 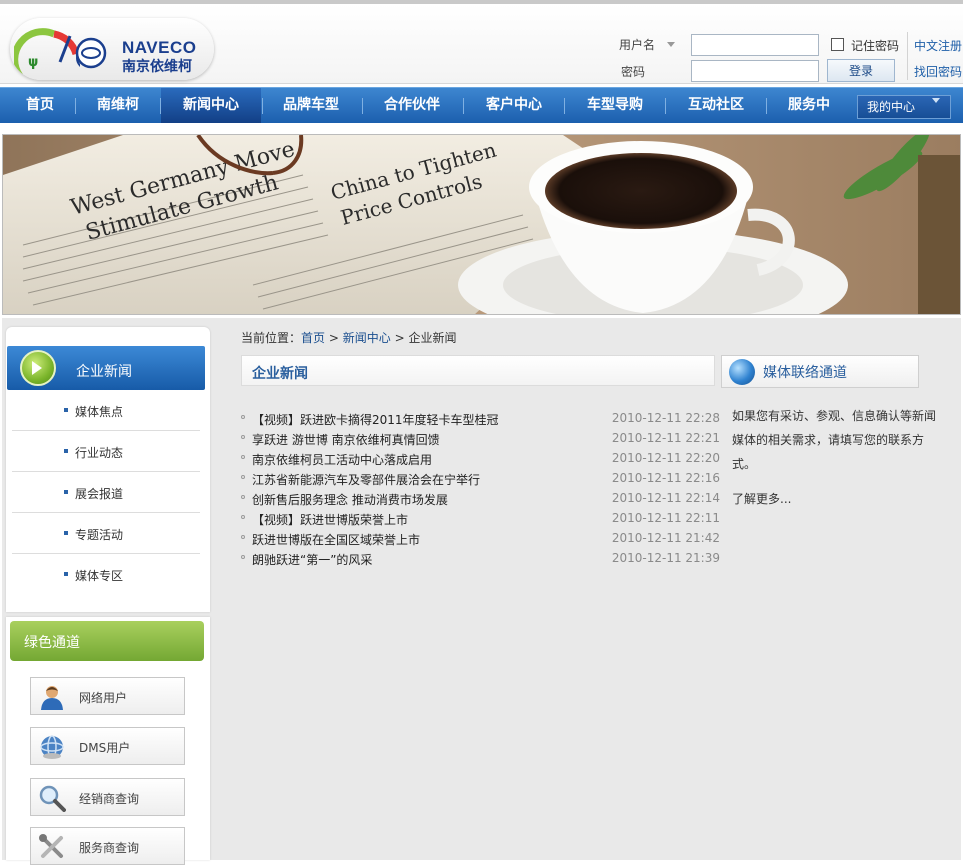 I want to click on sidebar-item-media-focus: 媒体焦点, so click(x=106, y=411).